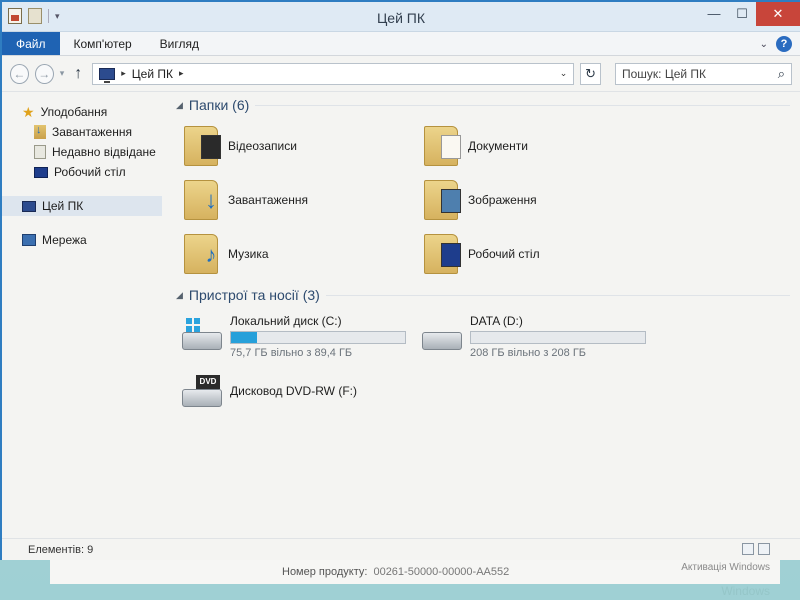  I want to click on nav-label: Уподобання, so click(74, 112).